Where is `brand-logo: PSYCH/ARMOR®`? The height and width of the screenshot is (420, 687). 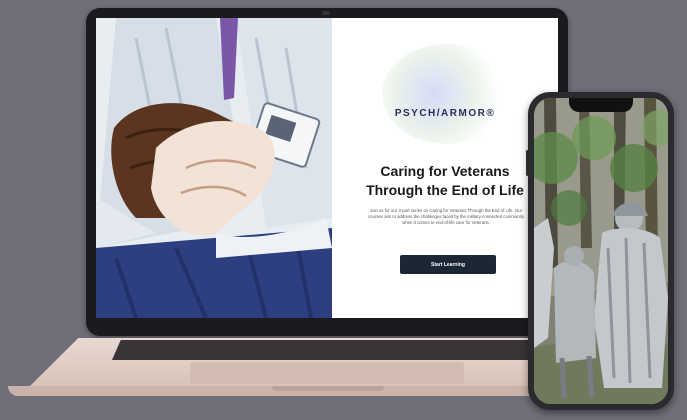 brand-logo: PSYCH/ARMOR® is located at coordinates (445, 113).